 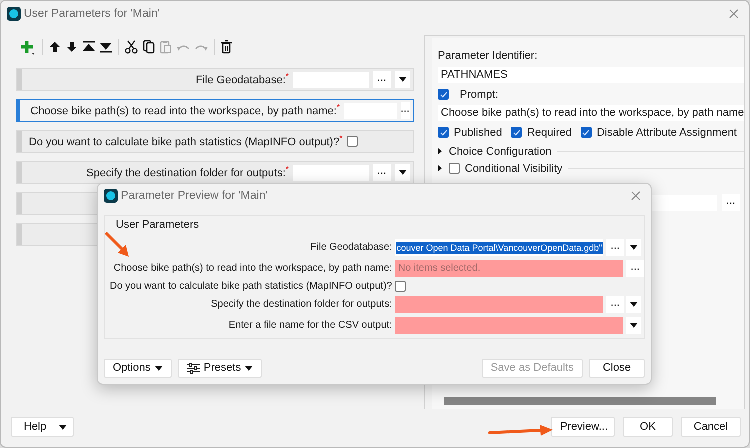 What do you see at coordinates (479, 94) in the screenshot?
I see `checkbox-label: Prompt:` at bounding box center [479, 94].